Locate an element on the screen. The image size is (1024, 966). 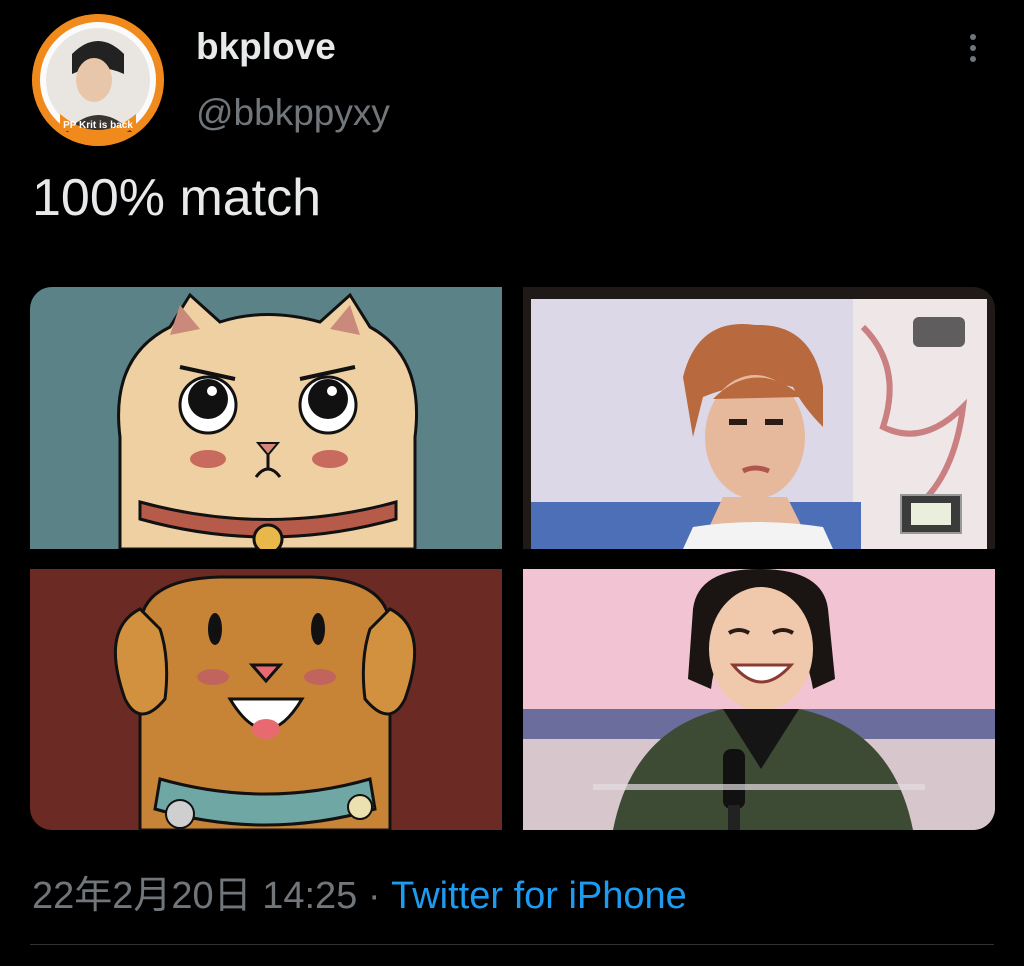
divider is located at coordinates (512, 944).